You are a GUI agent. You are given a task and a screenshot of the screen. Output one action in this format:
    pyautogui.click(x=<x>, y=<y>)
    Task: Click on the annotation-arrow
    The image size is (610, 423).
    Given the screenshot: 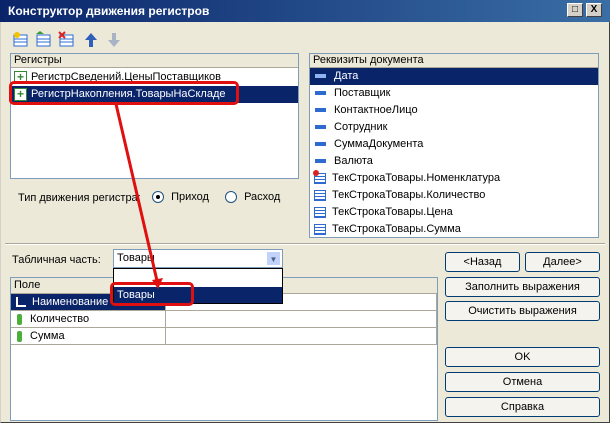 What is the action you would take?
    pyautogui.click(x=138, y=196)
    